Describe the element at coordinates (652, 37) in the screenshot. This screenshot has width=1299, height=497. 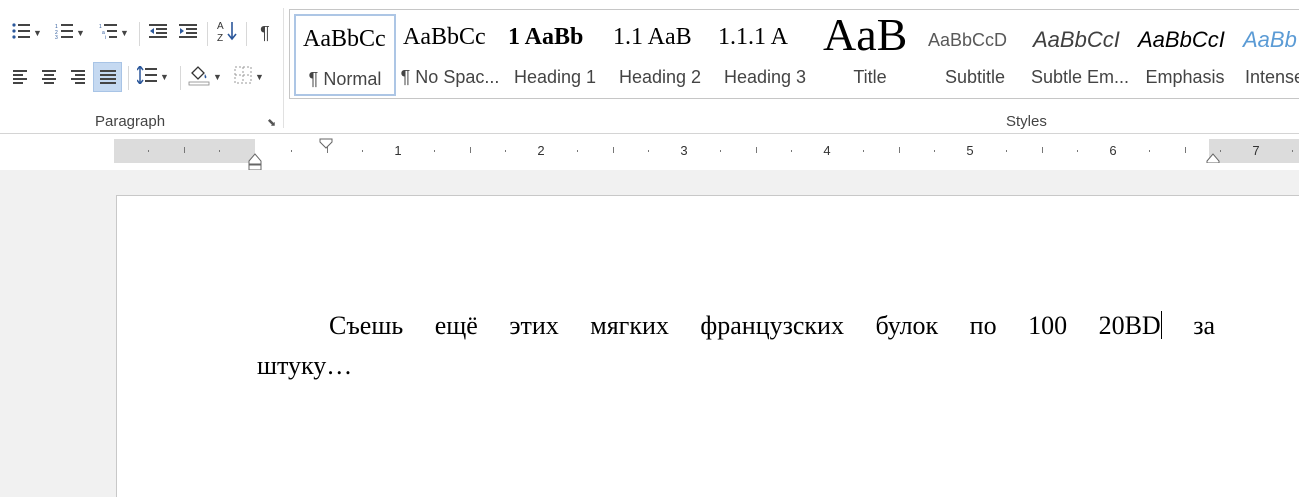
I see `style-sample: 1.1 AaB` at that location.